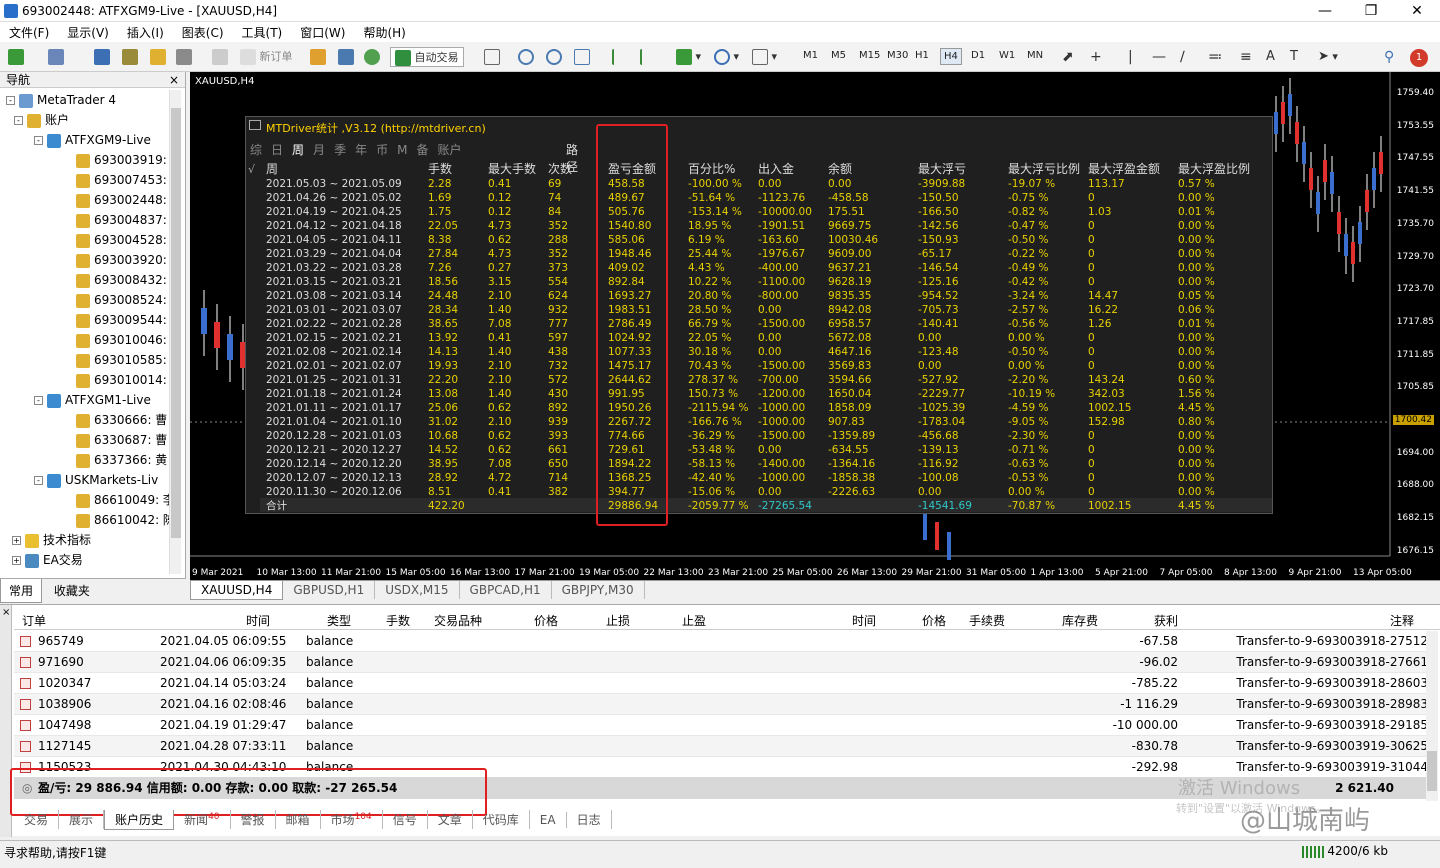 The width and height of the screenshot is (1440, 868). What do you see at coordinates (121, 200) in the screenshot?
I see `tree-account: 693002448:` at bounding box center [121, 200].